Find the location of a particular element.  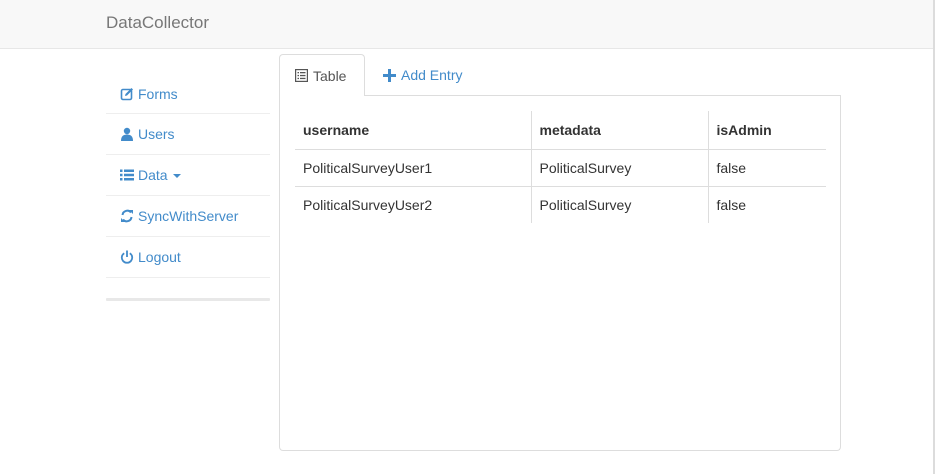

sidebar-item-syncwithserver: SyncWithServer is located at coordinates (188, 216).